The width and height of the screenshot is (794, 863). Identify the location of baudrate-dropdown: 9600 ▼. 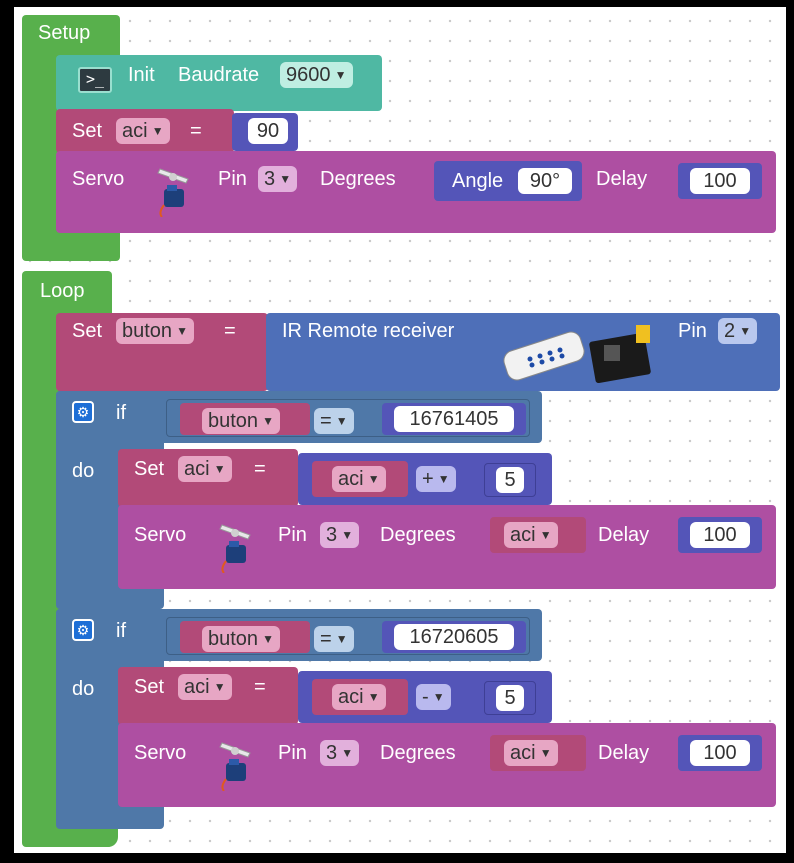
(316, 75).